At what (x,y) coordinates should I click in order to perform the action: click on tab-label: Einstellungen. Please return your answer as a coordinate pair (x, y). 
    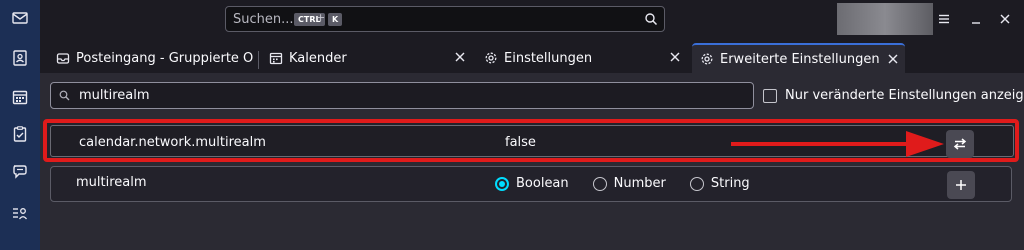
    Looking at the image, I should click on (548, 58).